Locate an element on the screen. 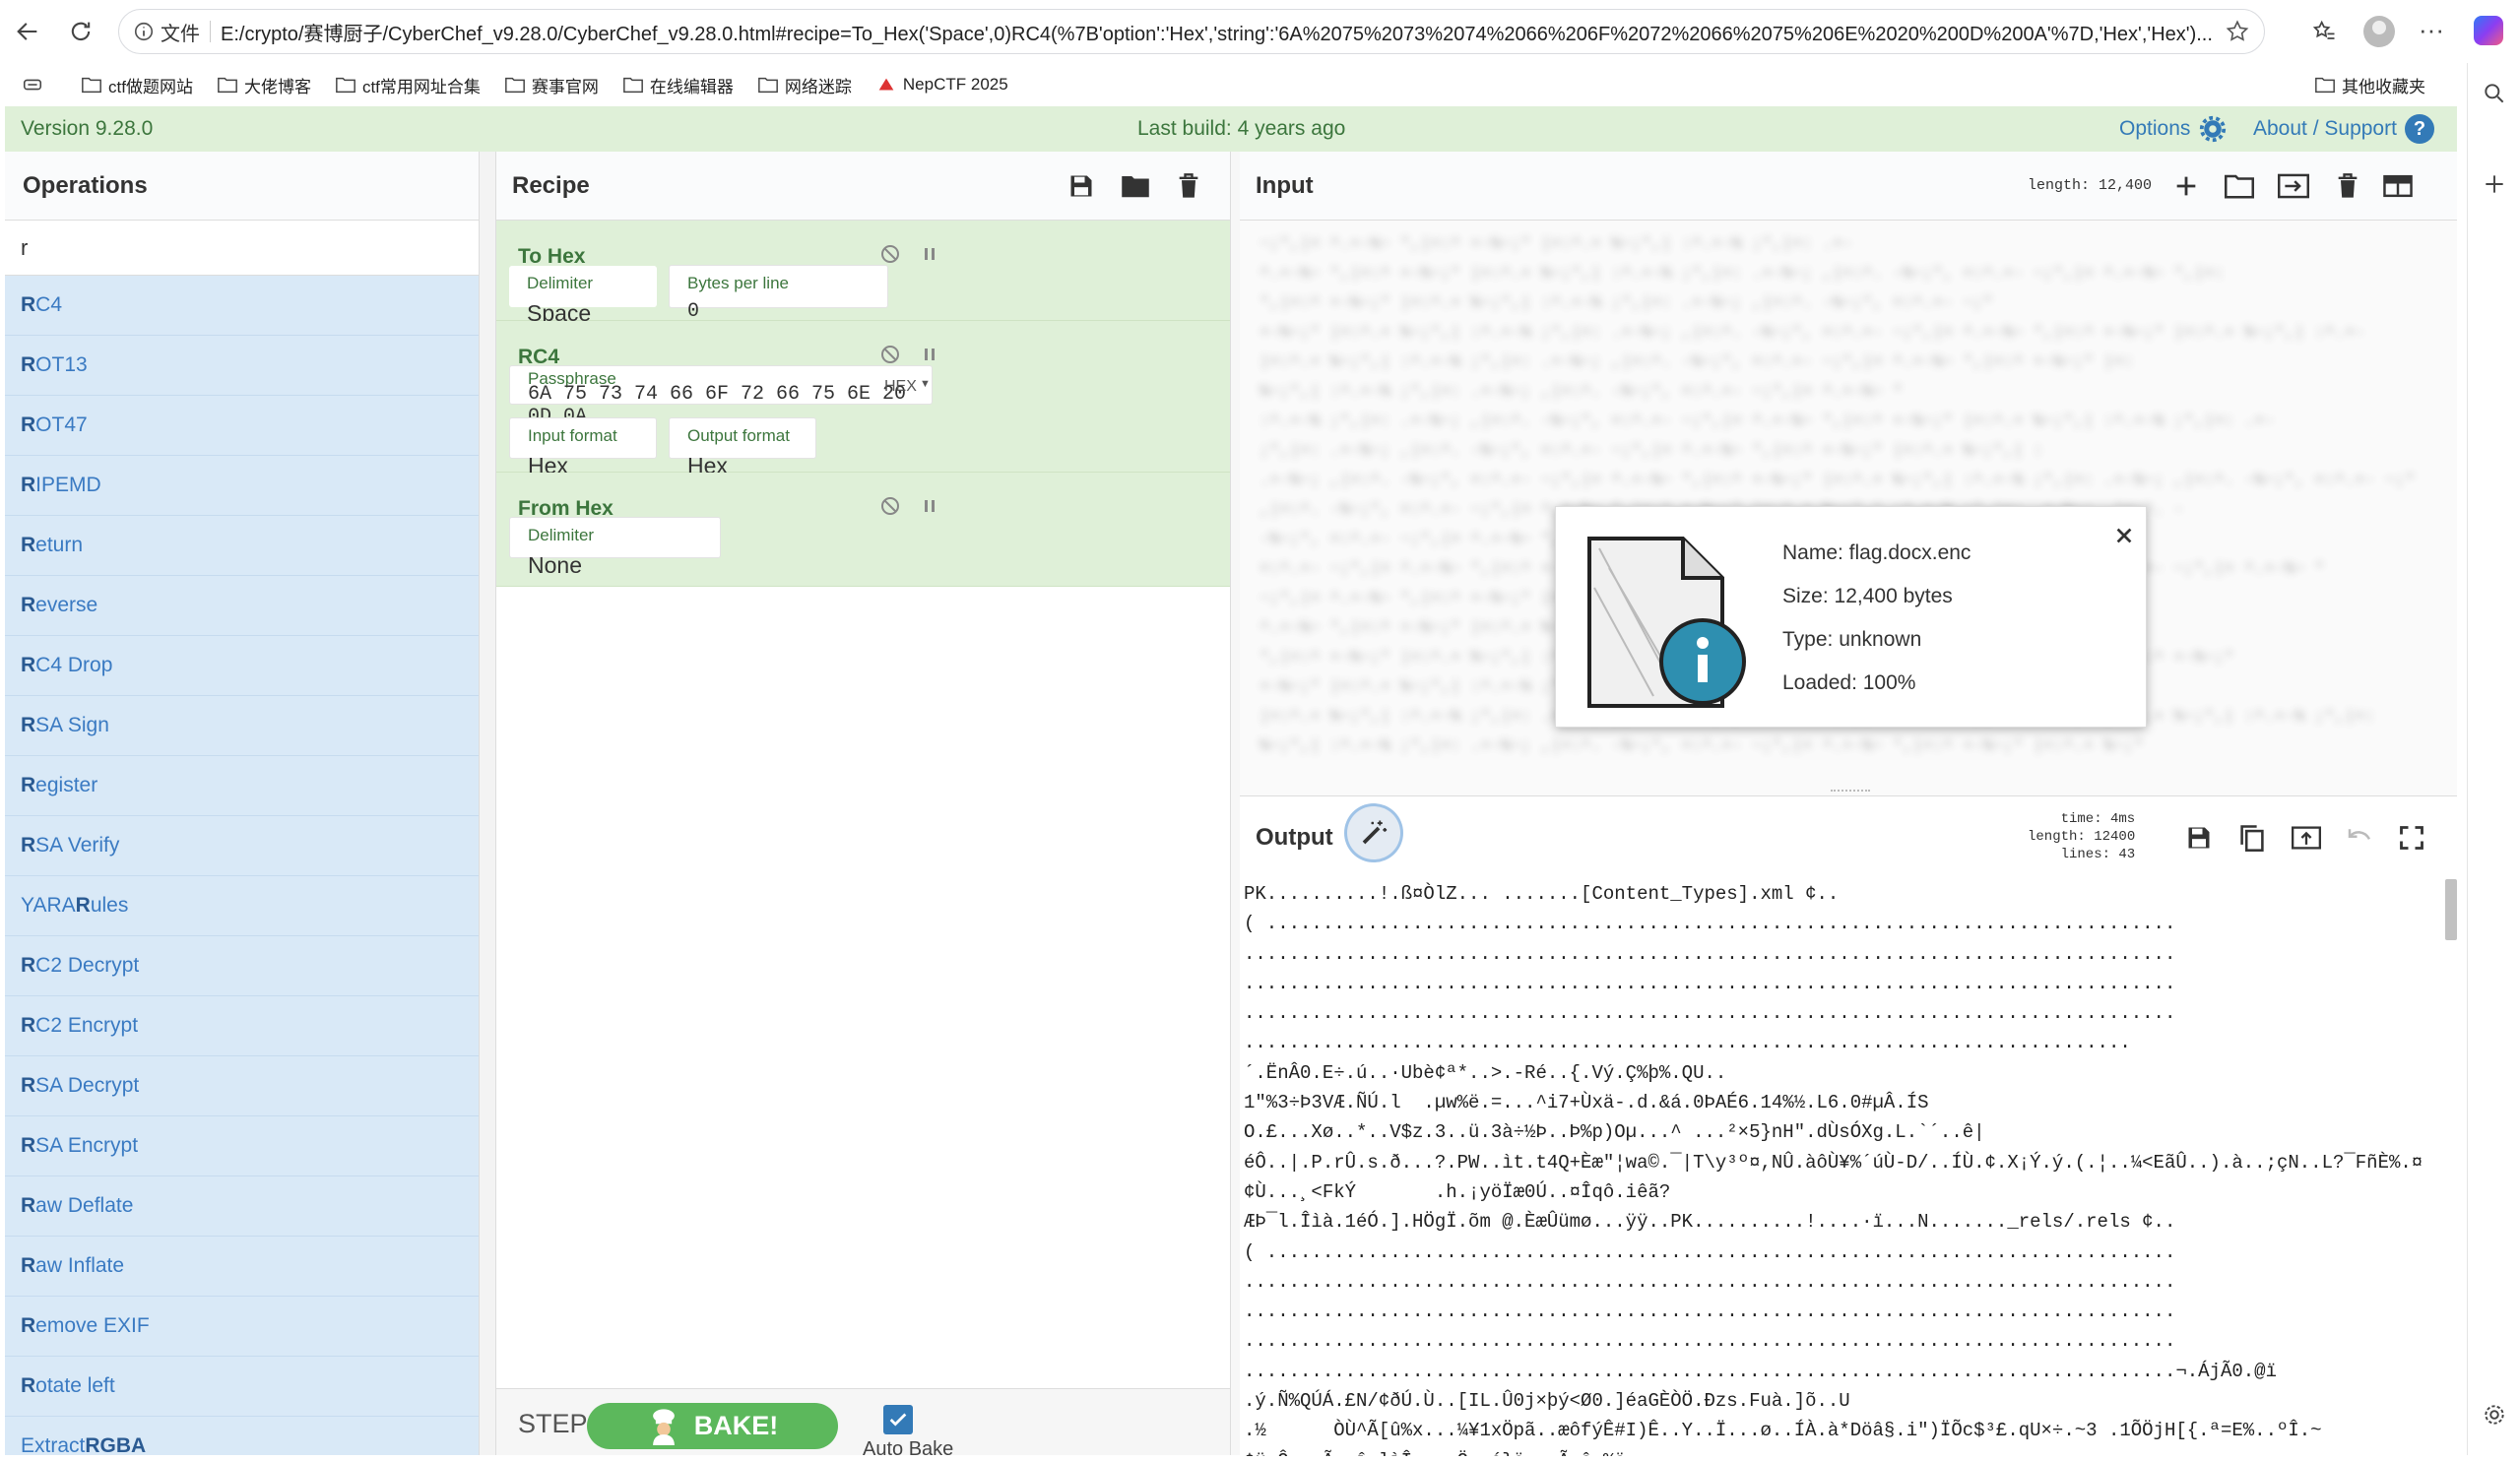  bytes-per-line-field: Bytes per line 0 is located at coordinates (778, 294).